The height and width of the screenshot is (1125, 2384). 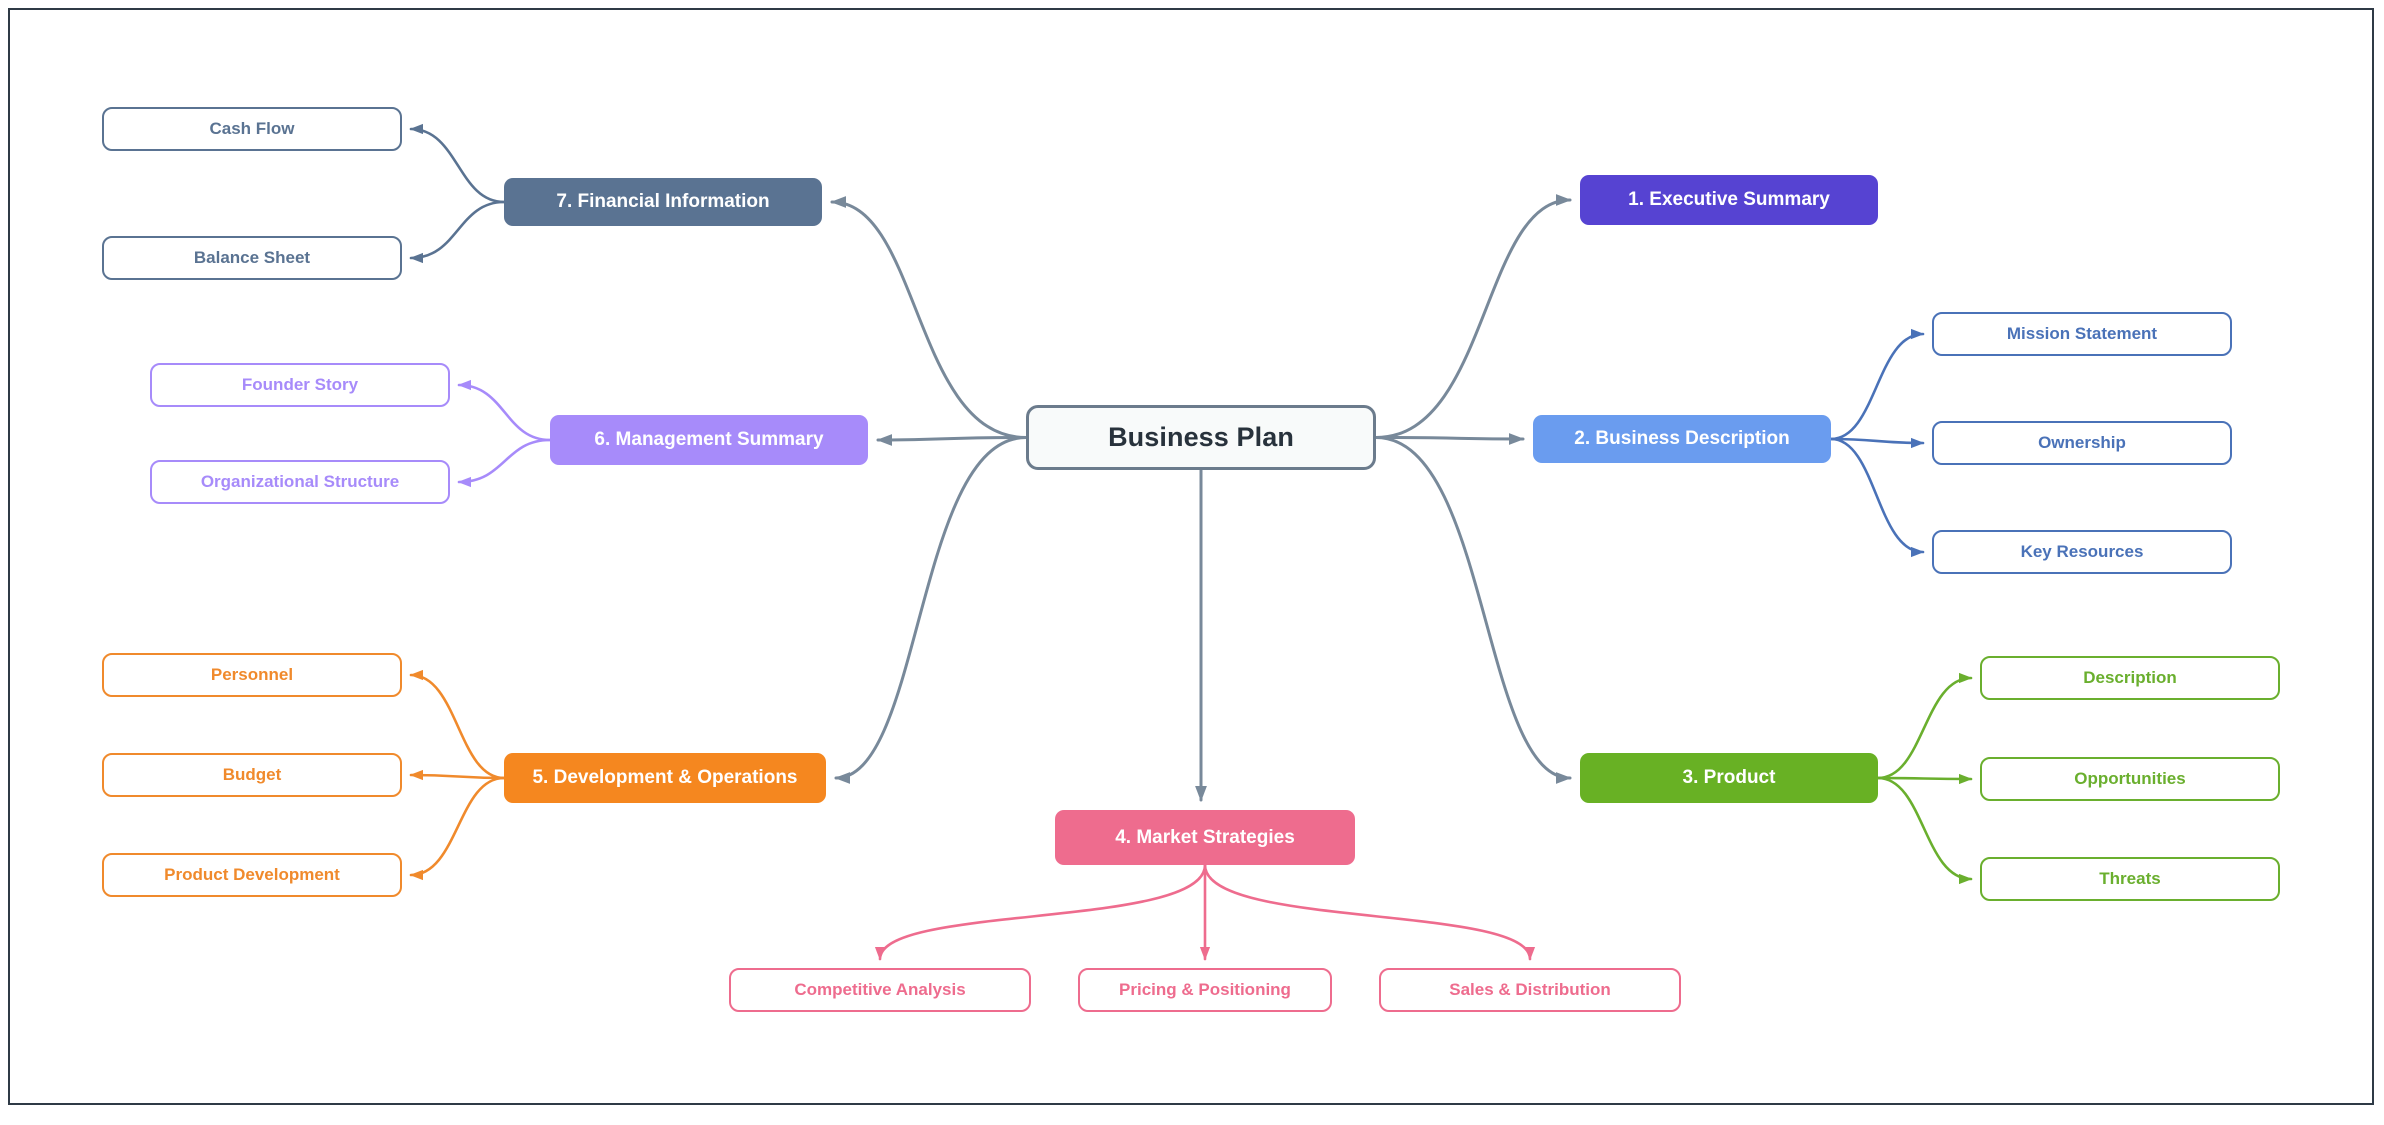 I want to click on leaf-node-market-strategies-2-label: Sales & Distribution, so click(x=1530, y=990).